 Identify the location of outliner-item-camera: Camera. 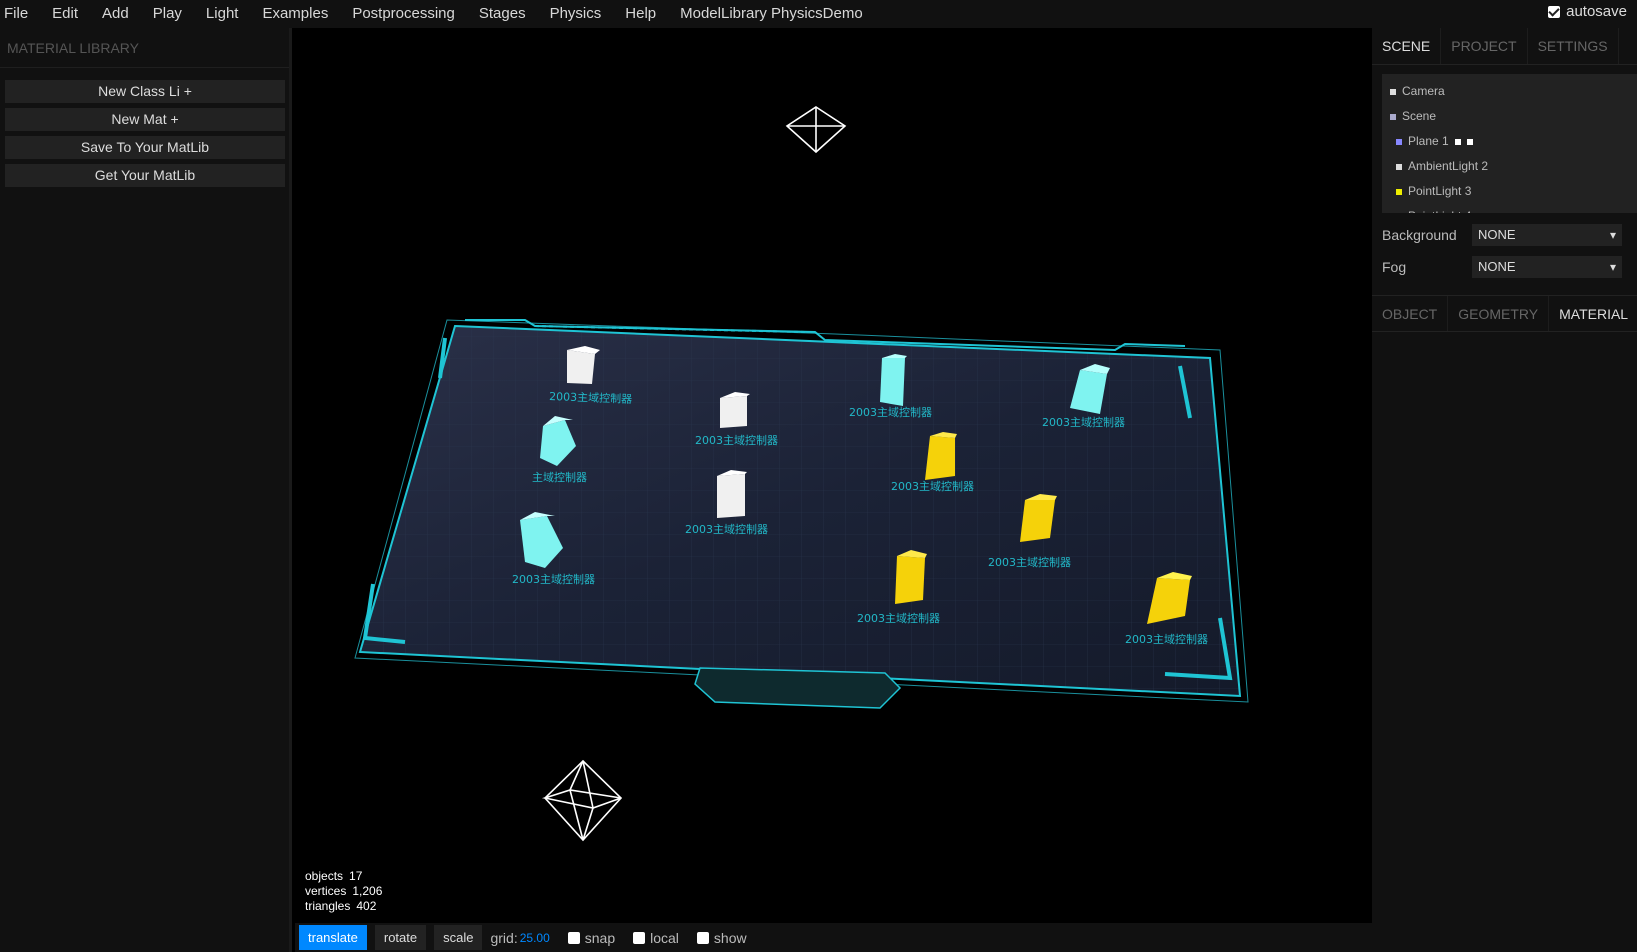
(1509, 91).